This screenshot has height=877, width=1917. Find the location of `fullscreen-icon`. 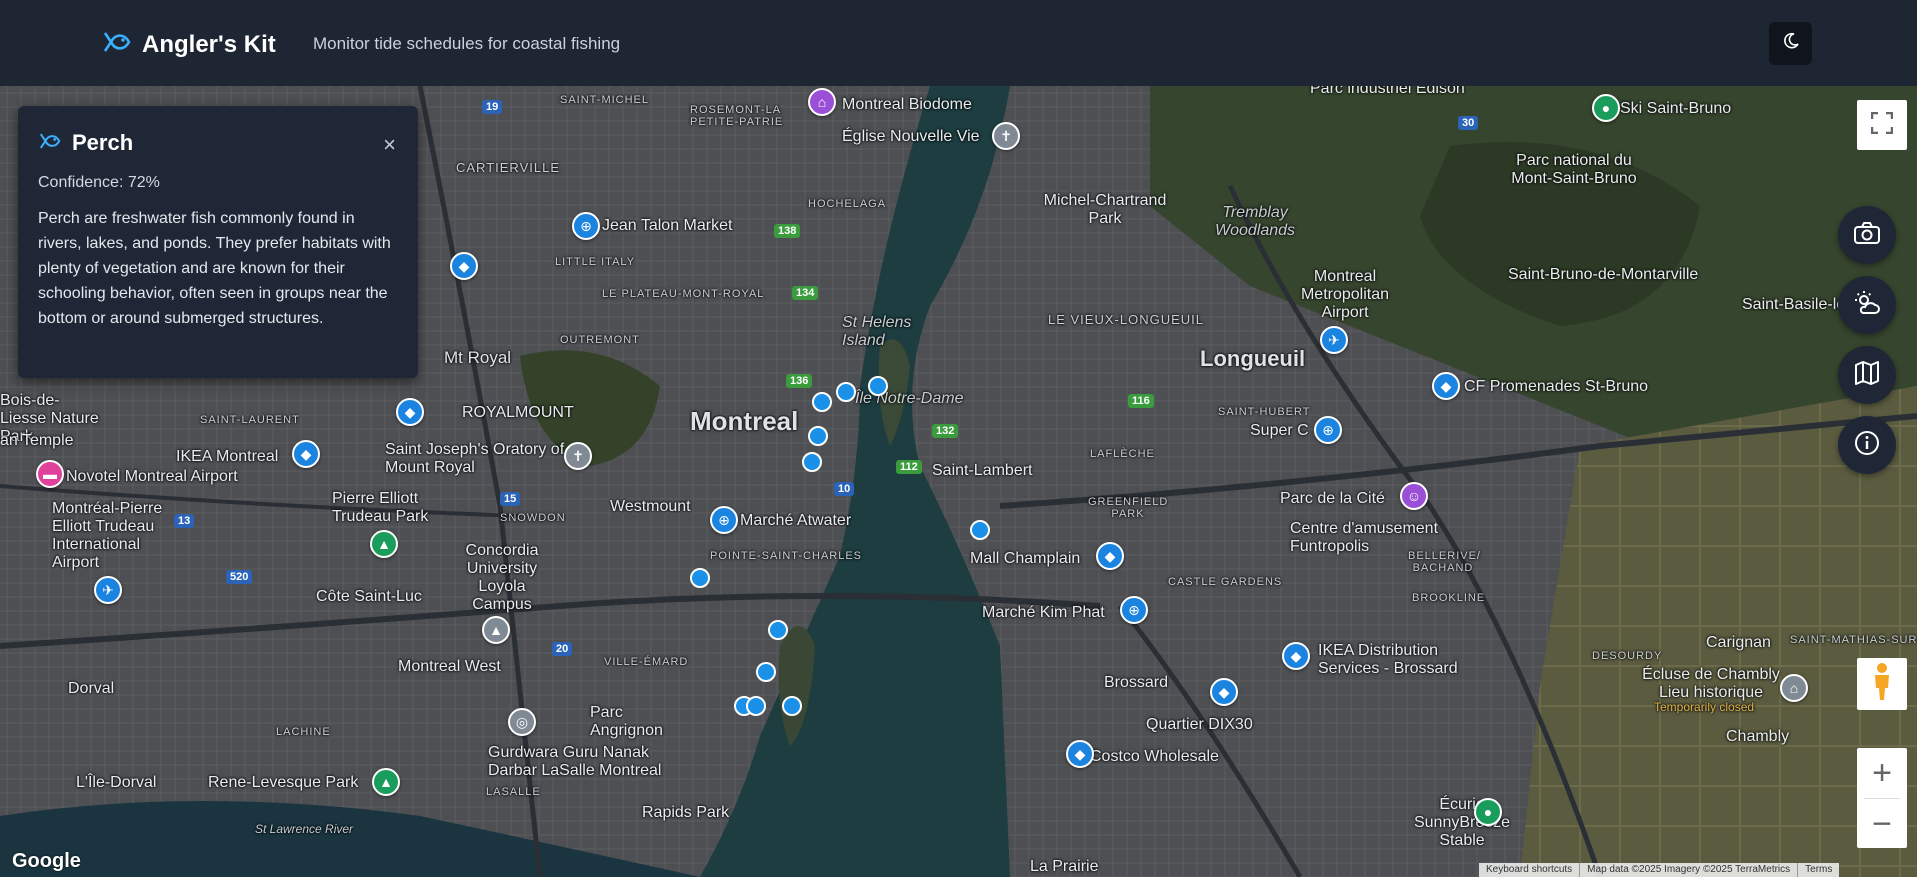

fullscreen-icon is located at coordinates (1882, 125).